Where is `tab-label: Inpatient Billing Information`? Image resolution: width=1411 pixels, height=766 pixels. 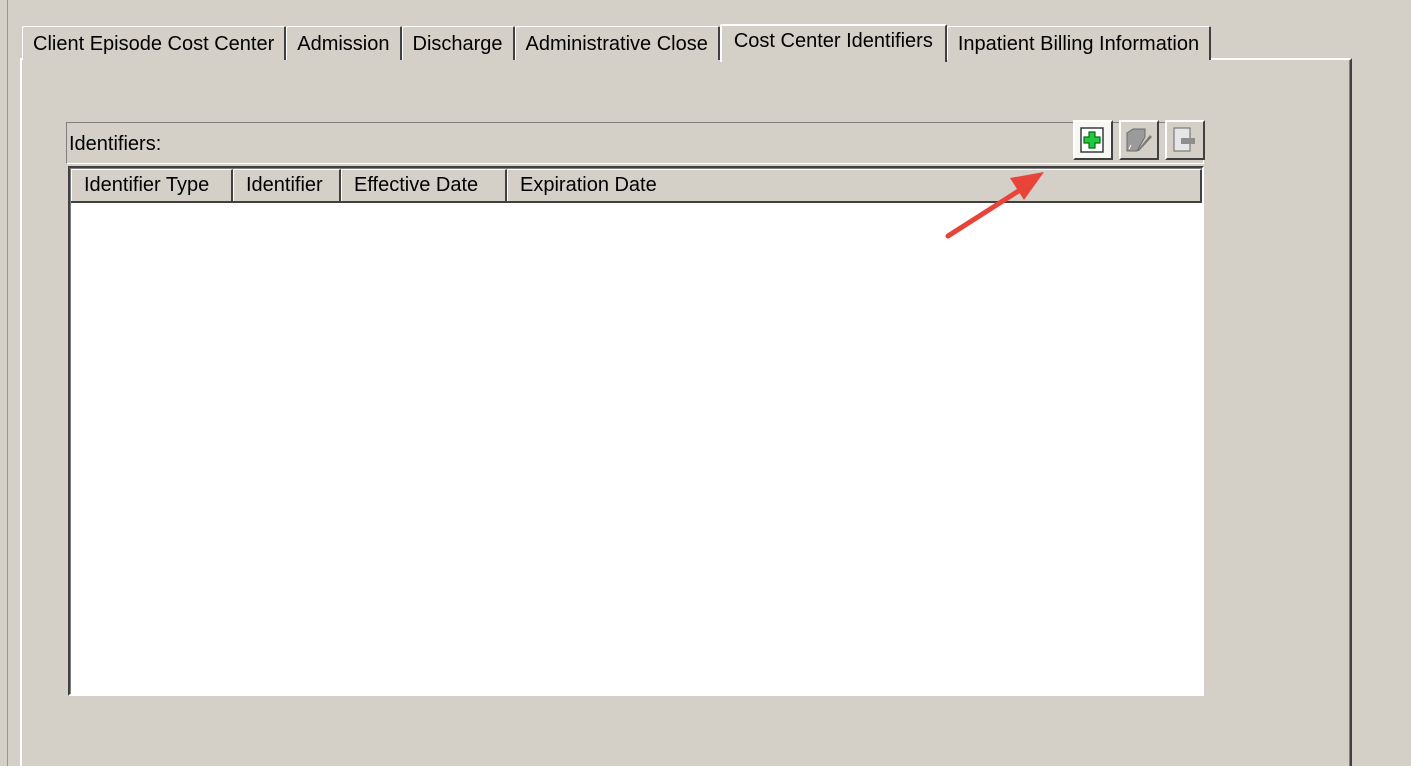 tab-label: Inpatient Billing Information is located at coordinates (1078, 43).